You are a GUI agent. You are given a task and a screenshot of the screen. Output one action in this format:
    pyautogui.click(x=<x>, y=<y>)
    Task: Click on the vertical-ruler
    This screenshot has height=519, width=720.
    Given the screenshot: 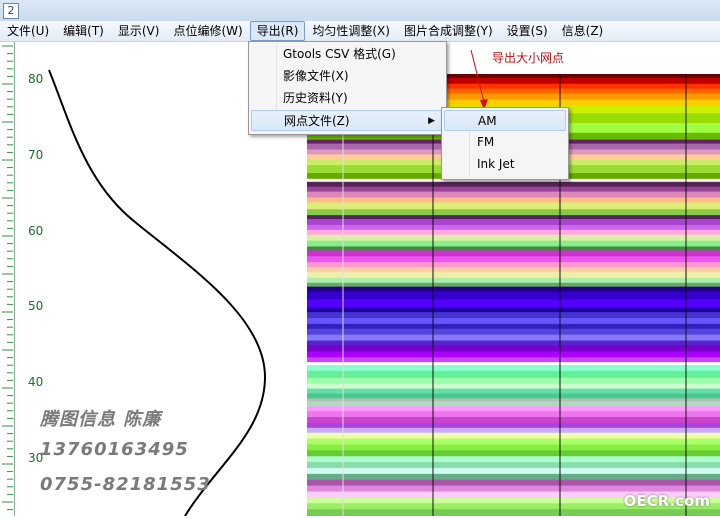 What is the action you would take?
    pyautogui.click(x=7, y=279)
    